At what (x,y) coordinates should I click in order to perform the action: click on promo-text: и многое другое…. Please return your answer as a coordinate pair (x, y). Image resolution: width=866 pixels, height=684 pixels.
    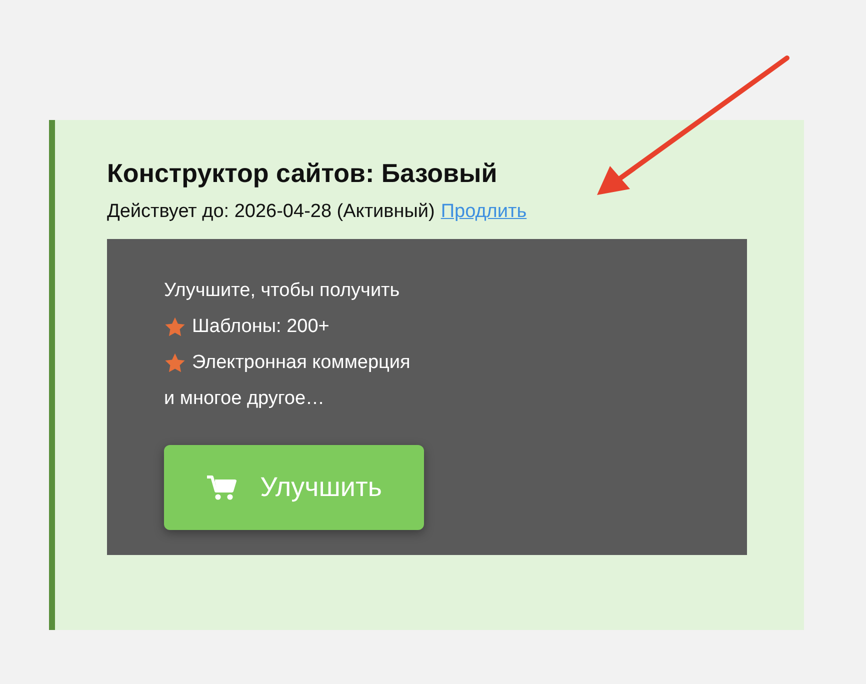
    Looking at the image, I should click on (244, 399).